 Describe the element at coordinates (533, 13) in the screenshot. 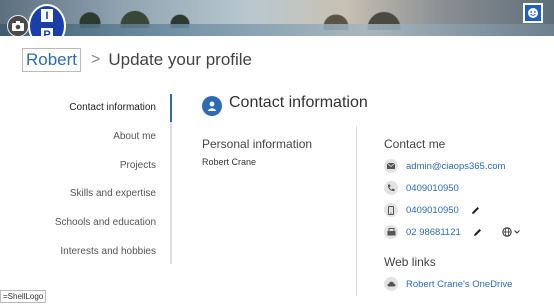

I see `smiley-icon` at that location.